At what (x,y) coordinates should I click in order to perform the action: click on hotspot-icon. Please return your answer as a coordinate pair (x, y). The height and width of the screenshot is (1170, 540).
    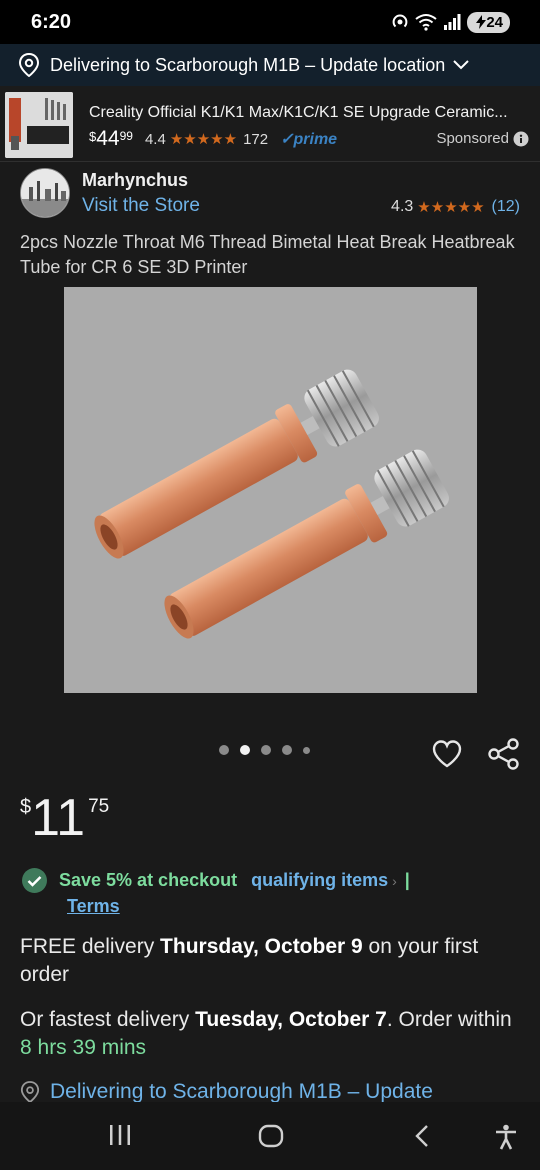
    Looking at the image, I should click on (400, 21).